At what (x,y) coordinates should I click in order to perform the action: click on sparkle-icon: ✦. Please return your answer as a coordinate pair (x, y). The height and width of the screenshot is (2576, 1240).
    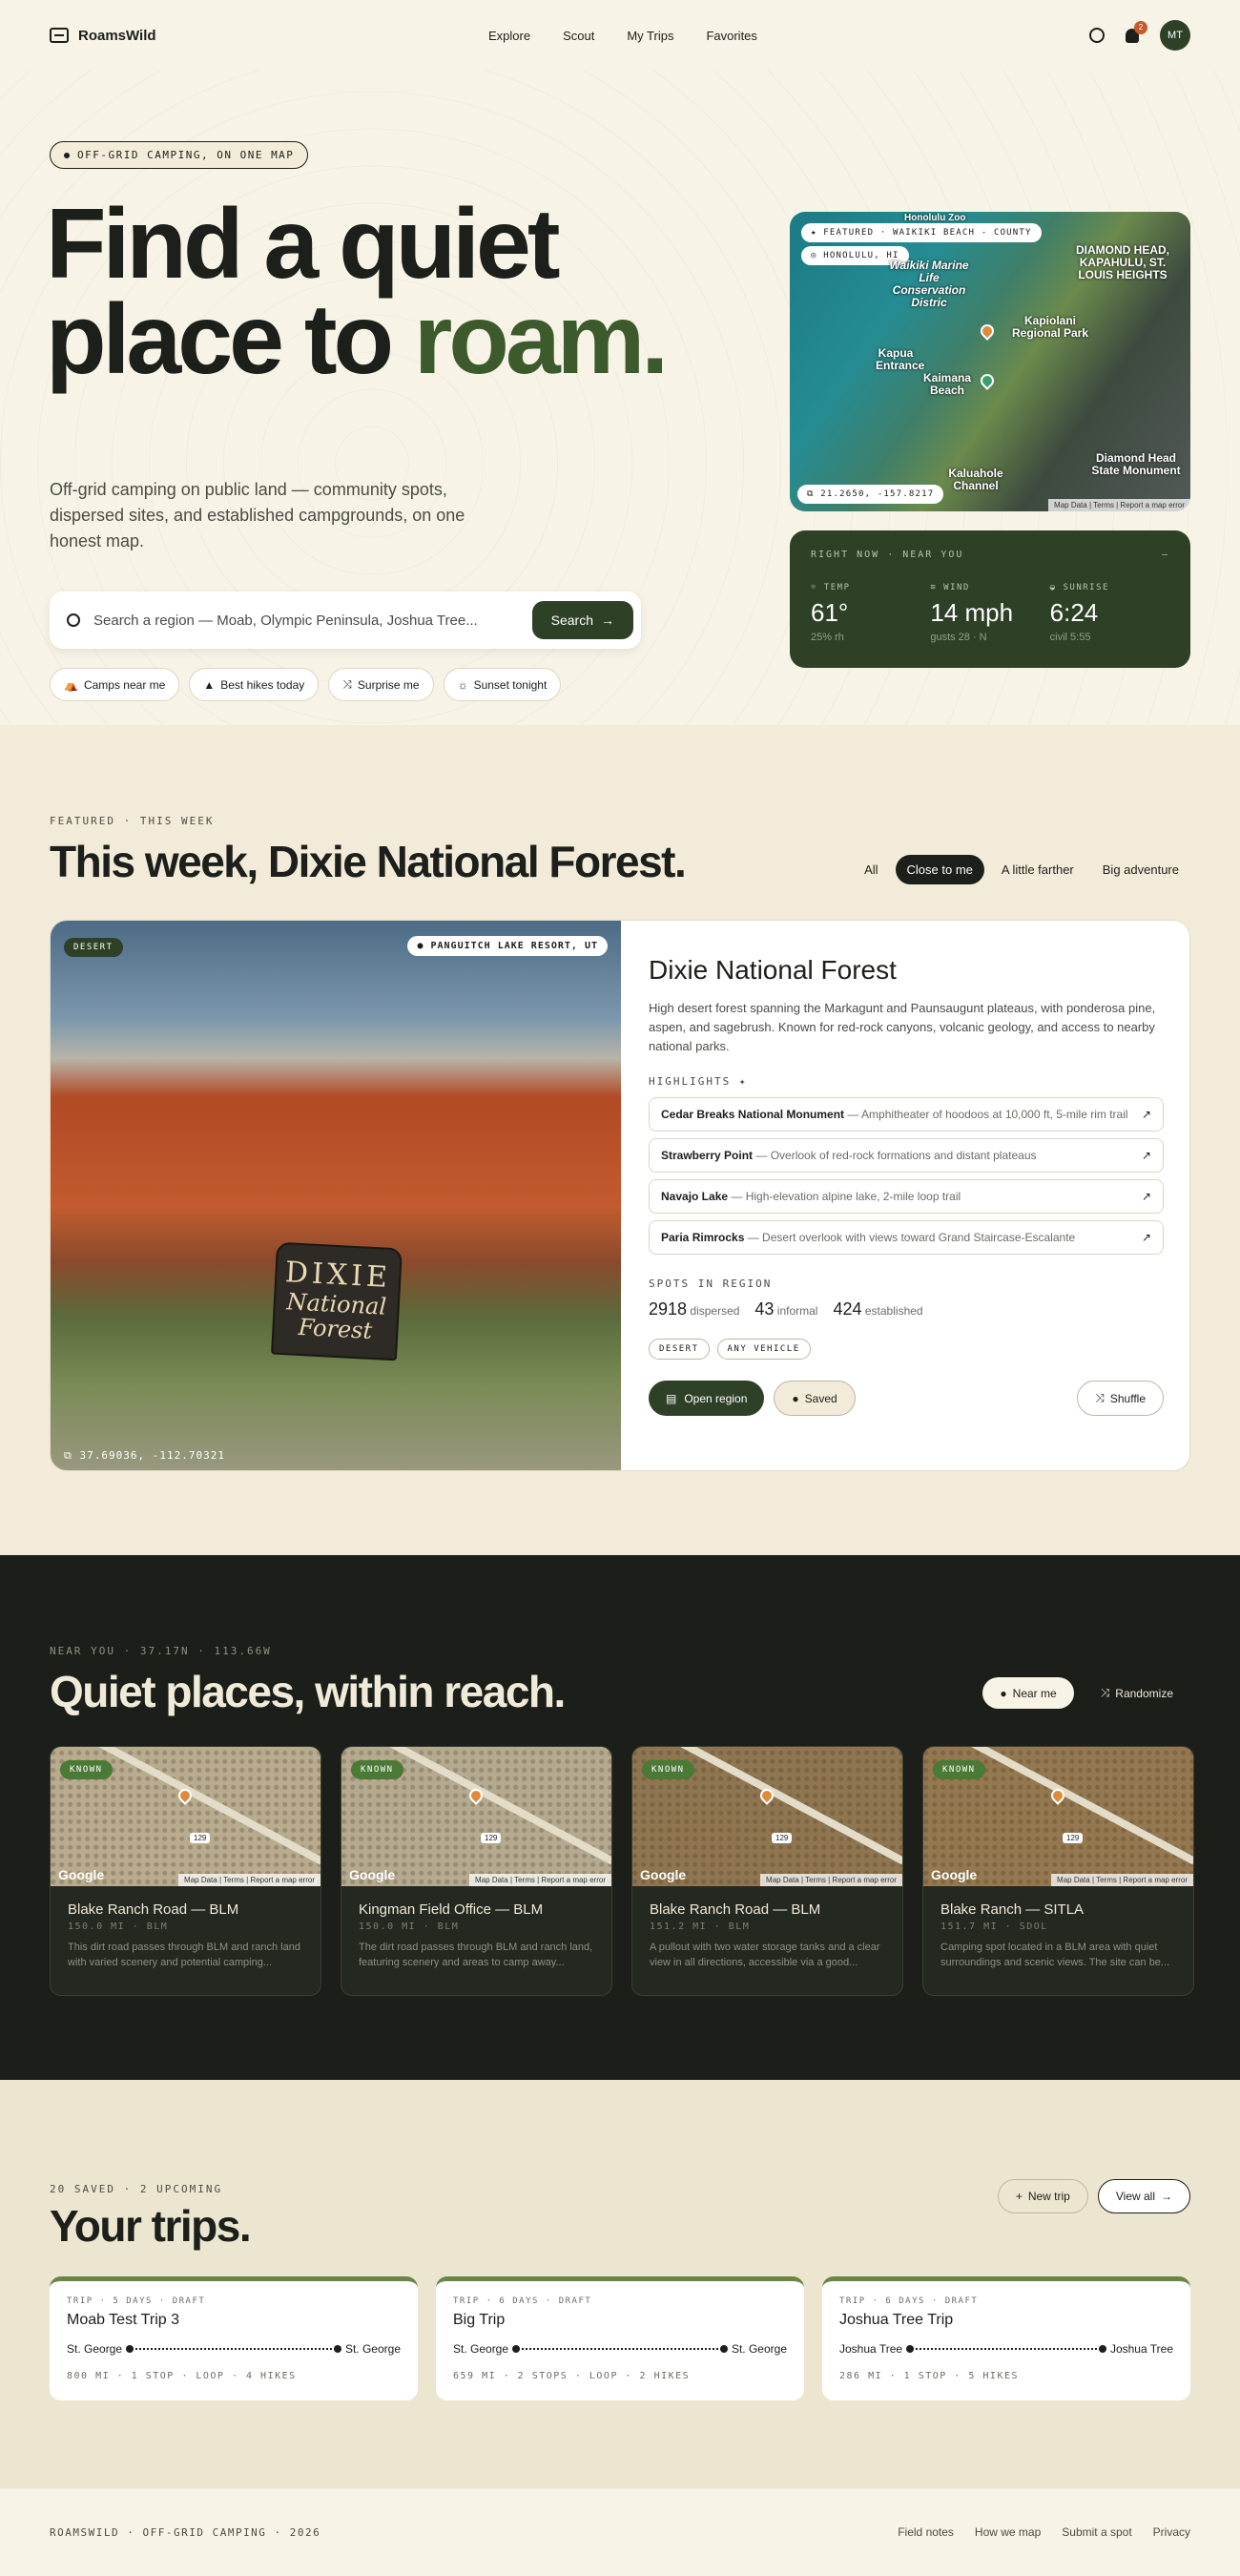
    Looking at the image, I should click on (743, 1081).